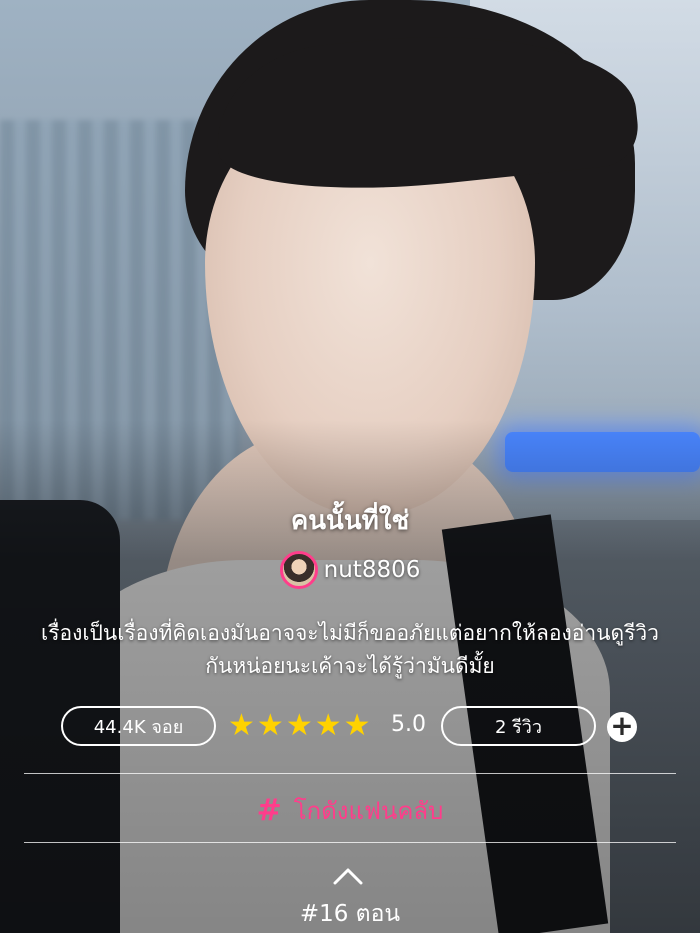 This screenshot has width=700, height=933. I want to click on divider-top, so click(350, 773).